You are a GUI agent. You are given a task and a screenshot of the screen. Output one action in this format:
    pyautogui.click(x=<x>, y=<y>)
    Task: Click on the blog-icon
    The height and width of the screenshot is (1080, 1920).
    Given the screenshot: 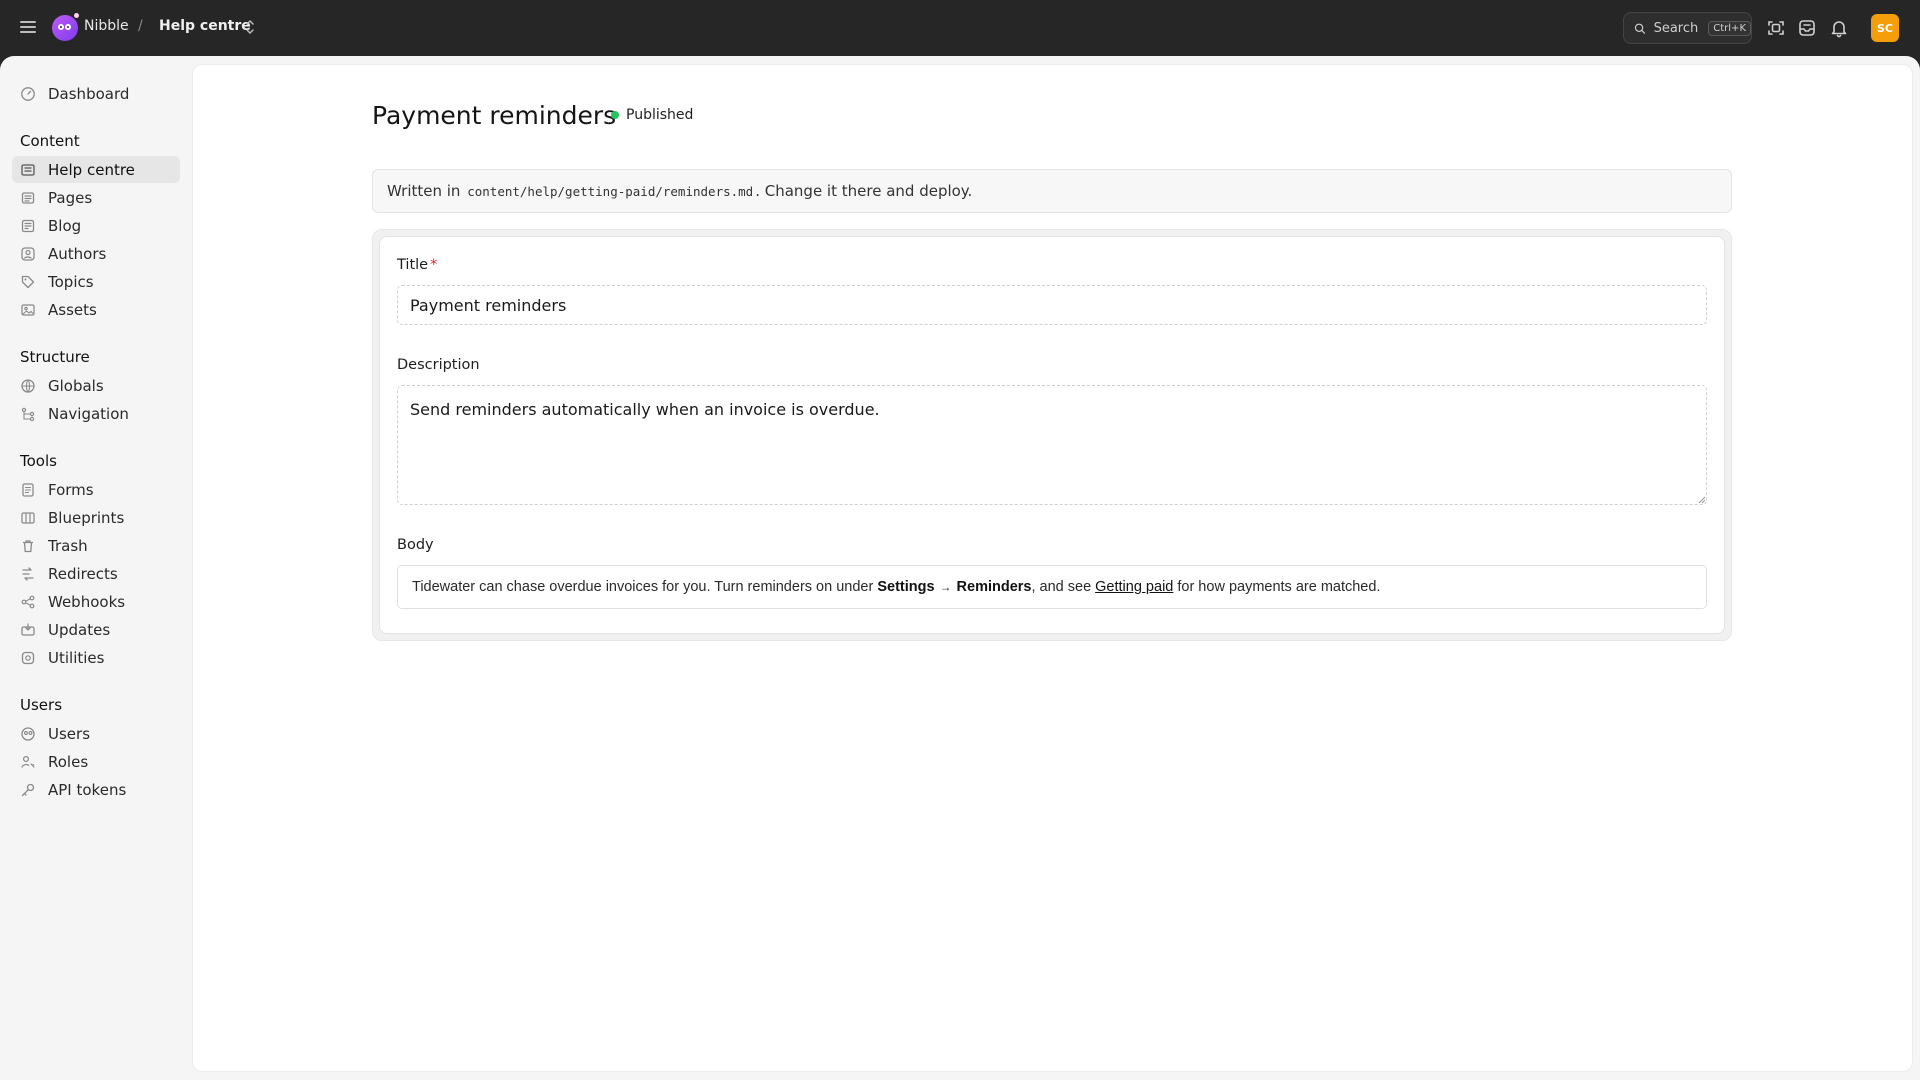 What is the action you would take?
    pyautogui.click(x=28, y=225)
    